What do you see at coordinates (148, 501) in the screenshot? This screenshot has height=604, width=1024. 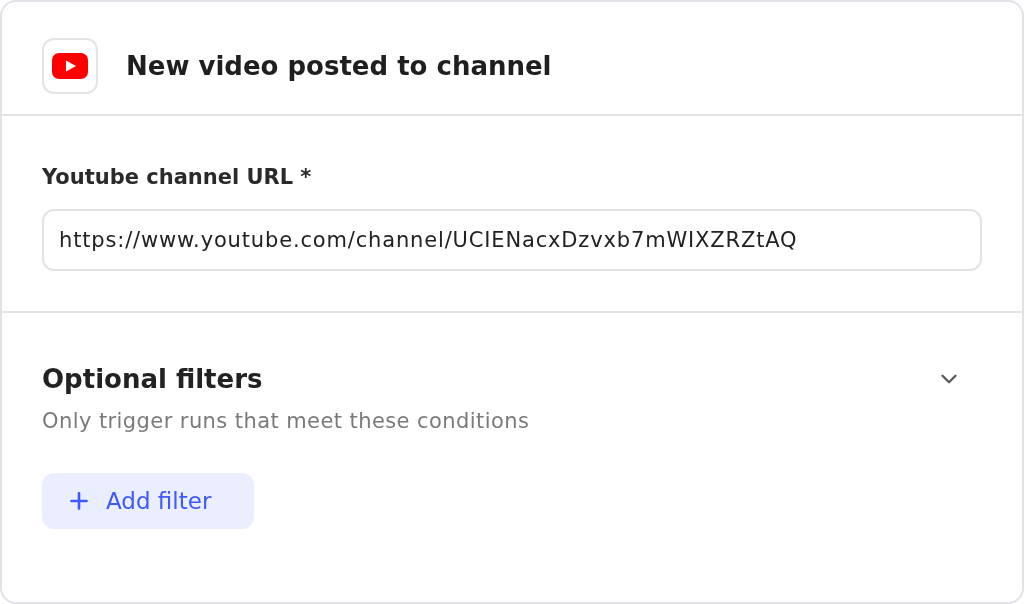 I see `add-filter-button: Add filter` at bounding box center [148, 501].